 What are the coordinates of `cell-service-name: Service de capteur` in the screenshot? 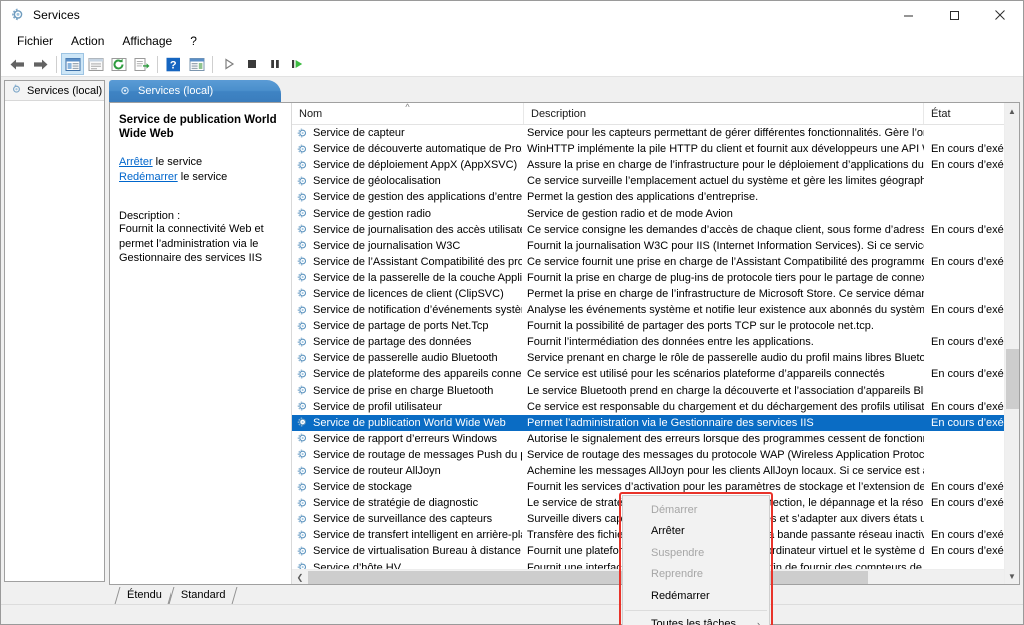 It's located at (408, 133).